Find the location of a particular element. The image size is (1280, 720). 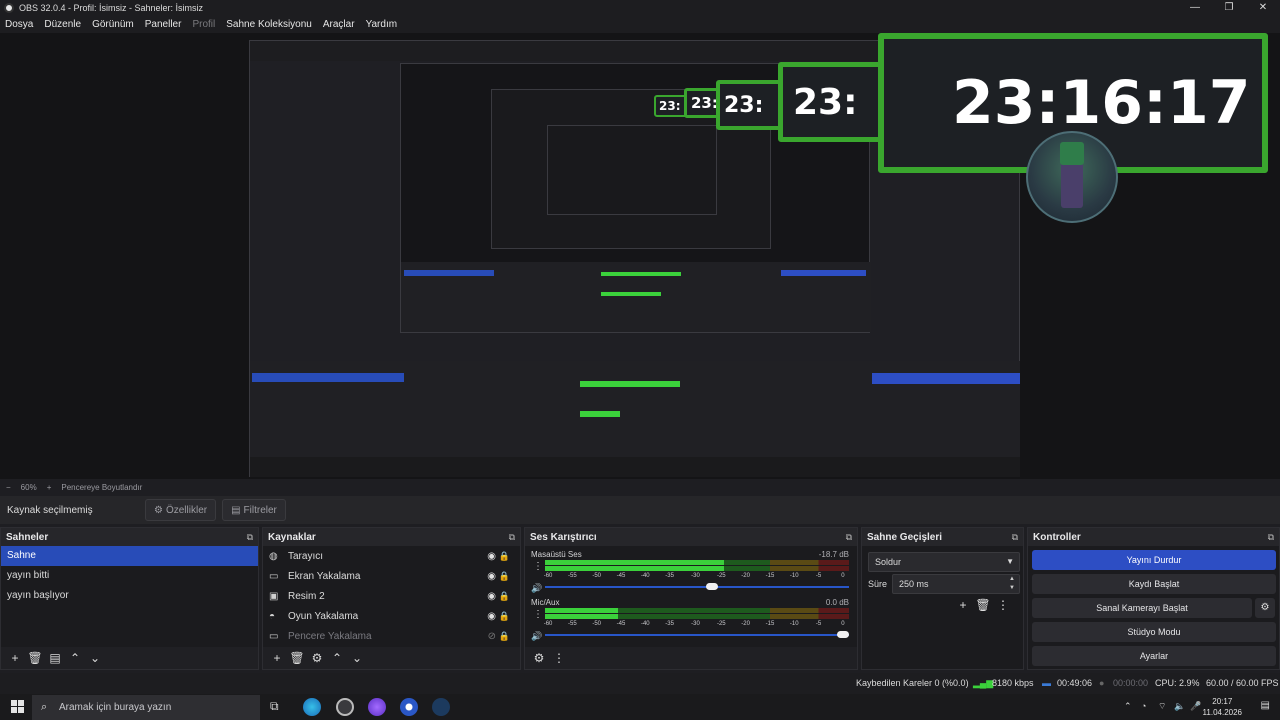

discord-icon is located at coordinates (377, 707).